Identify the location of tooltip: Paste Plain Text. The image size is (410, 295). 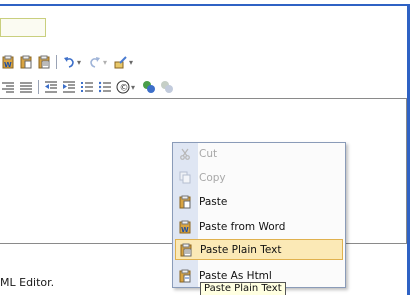
(243, 288).